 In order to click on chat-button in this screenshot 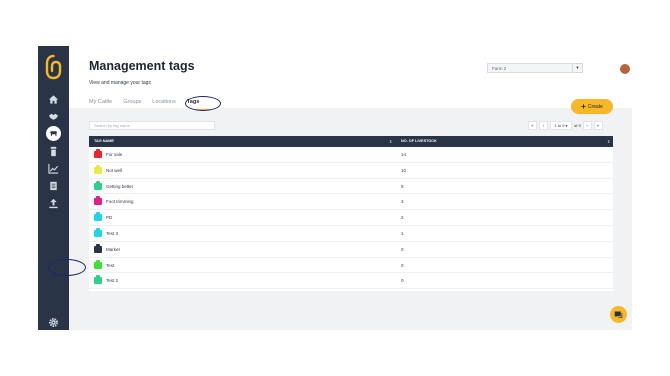, I will do `click(618, 314)`.